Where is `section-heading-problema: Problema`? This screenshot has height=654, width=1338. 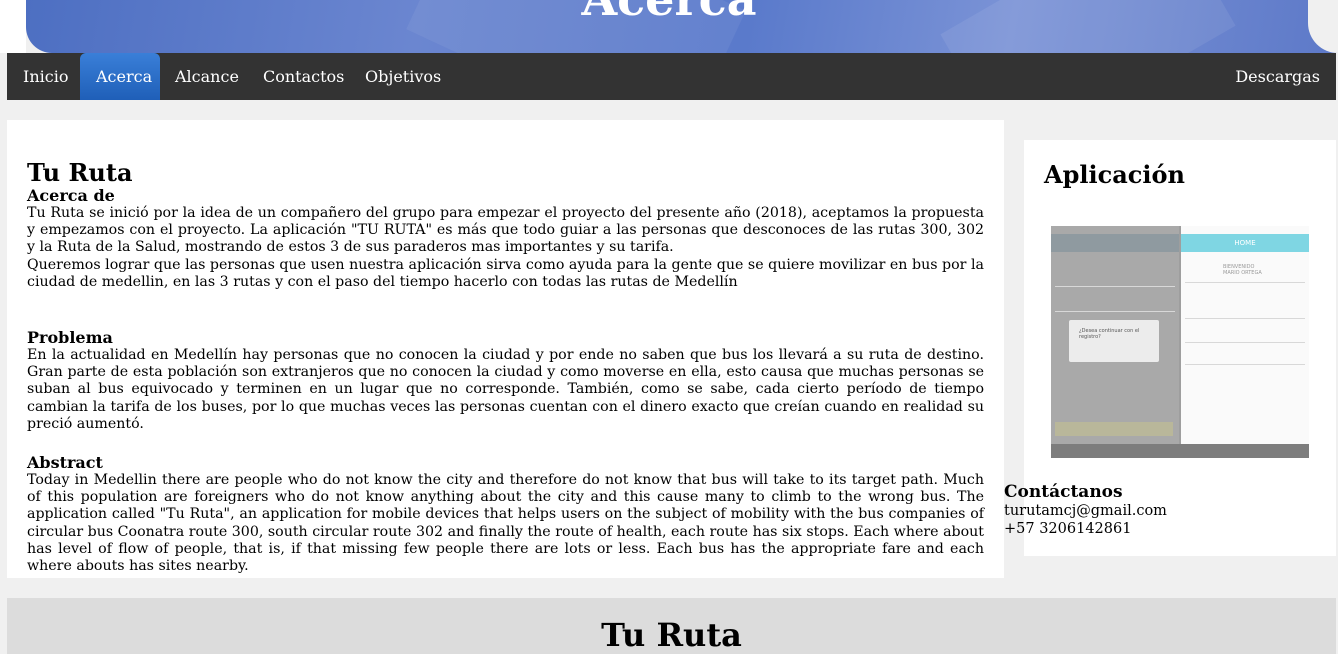 section-heading-problema: Problema is located at coordinates (70, 337).